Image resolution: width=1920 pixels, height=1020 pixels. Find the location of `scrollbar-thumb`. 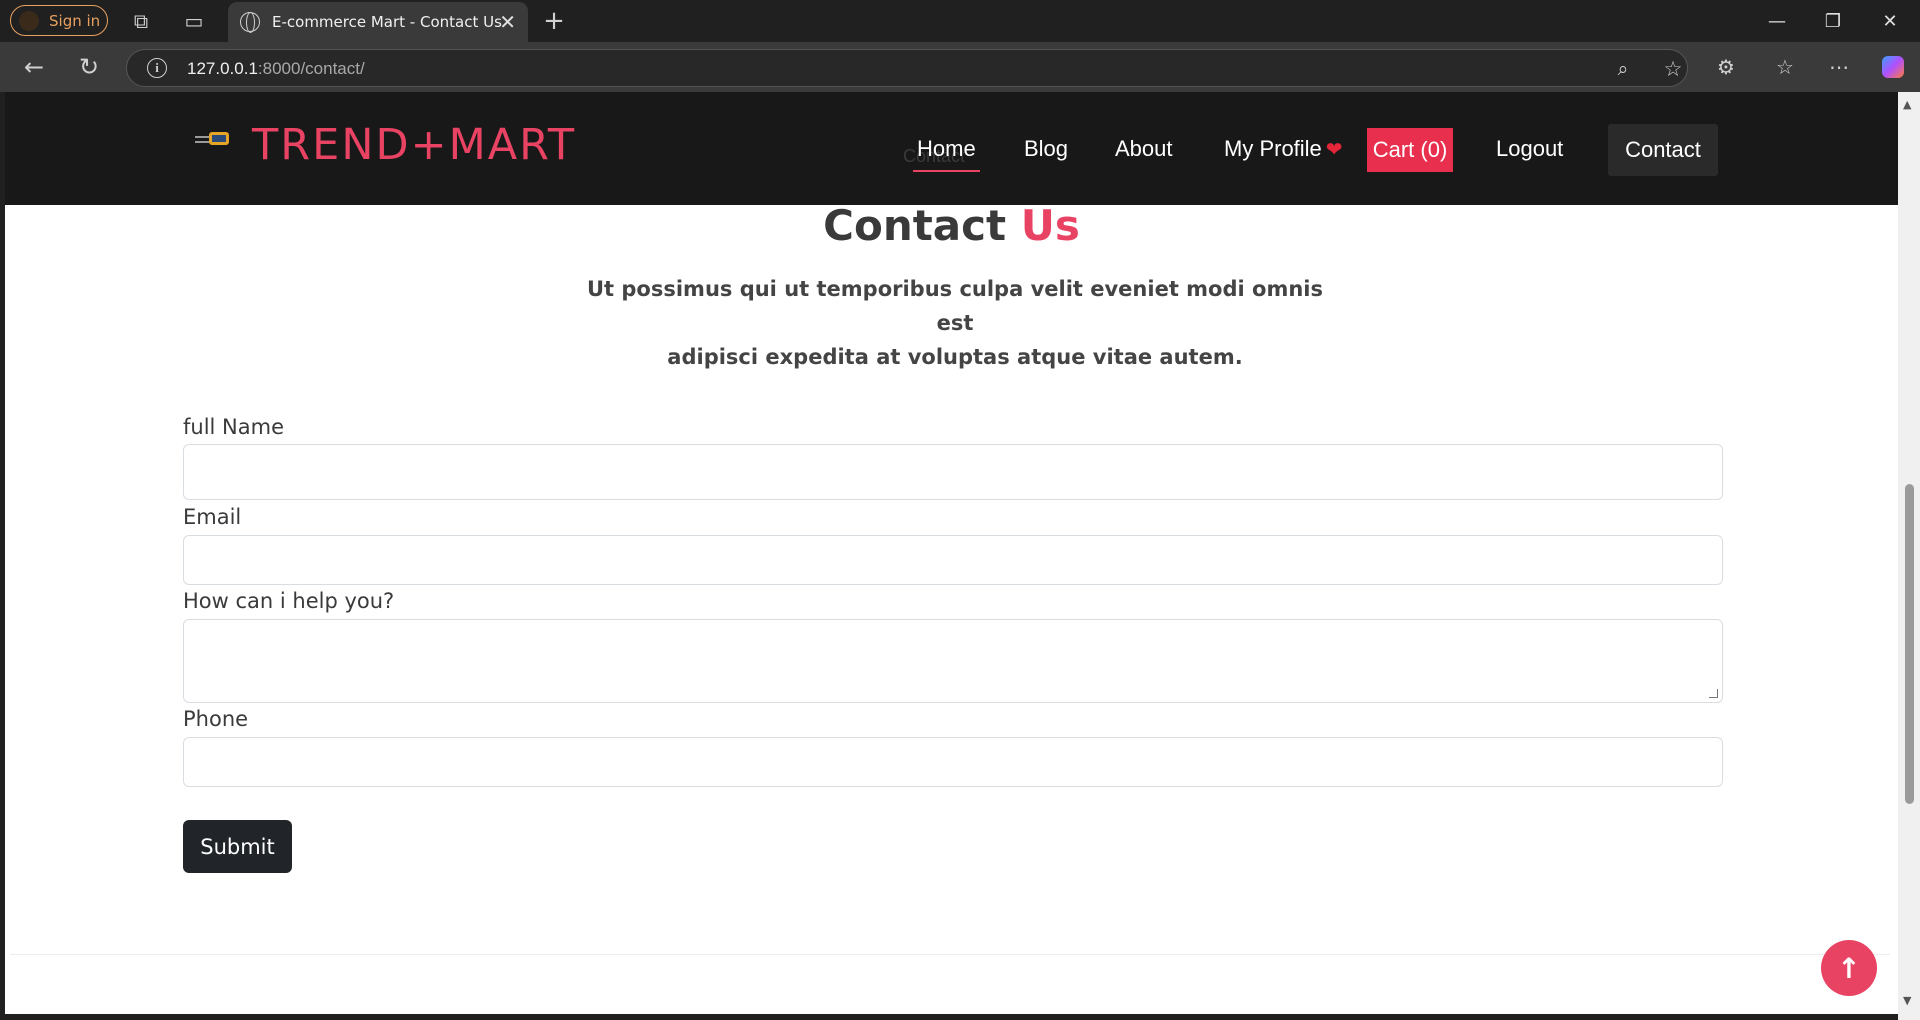

scrollbar-thumb is located at coordinates (1909, 644).